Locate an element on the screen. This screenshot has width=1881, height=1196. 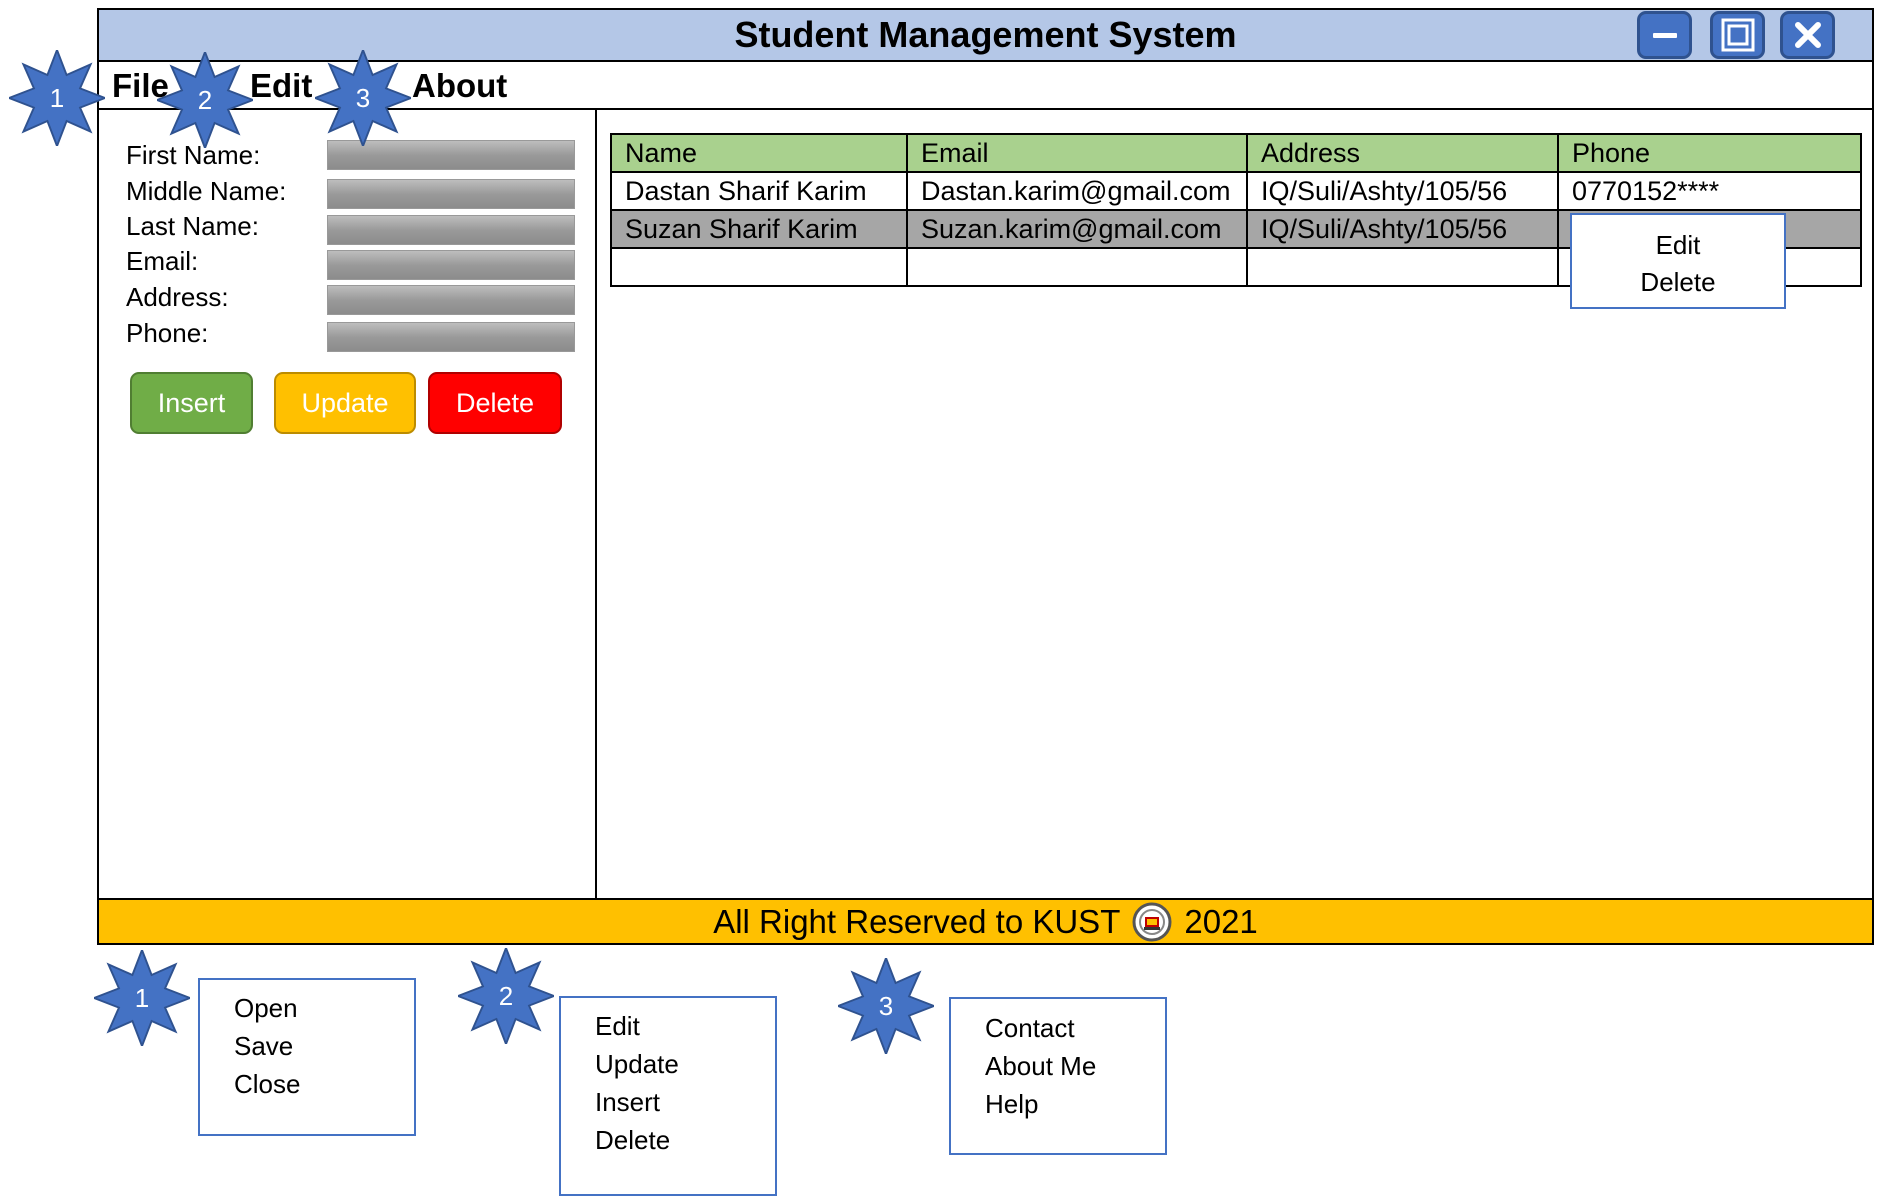
edit-menu-edit: Edit is located at coordinates (685, 1026).